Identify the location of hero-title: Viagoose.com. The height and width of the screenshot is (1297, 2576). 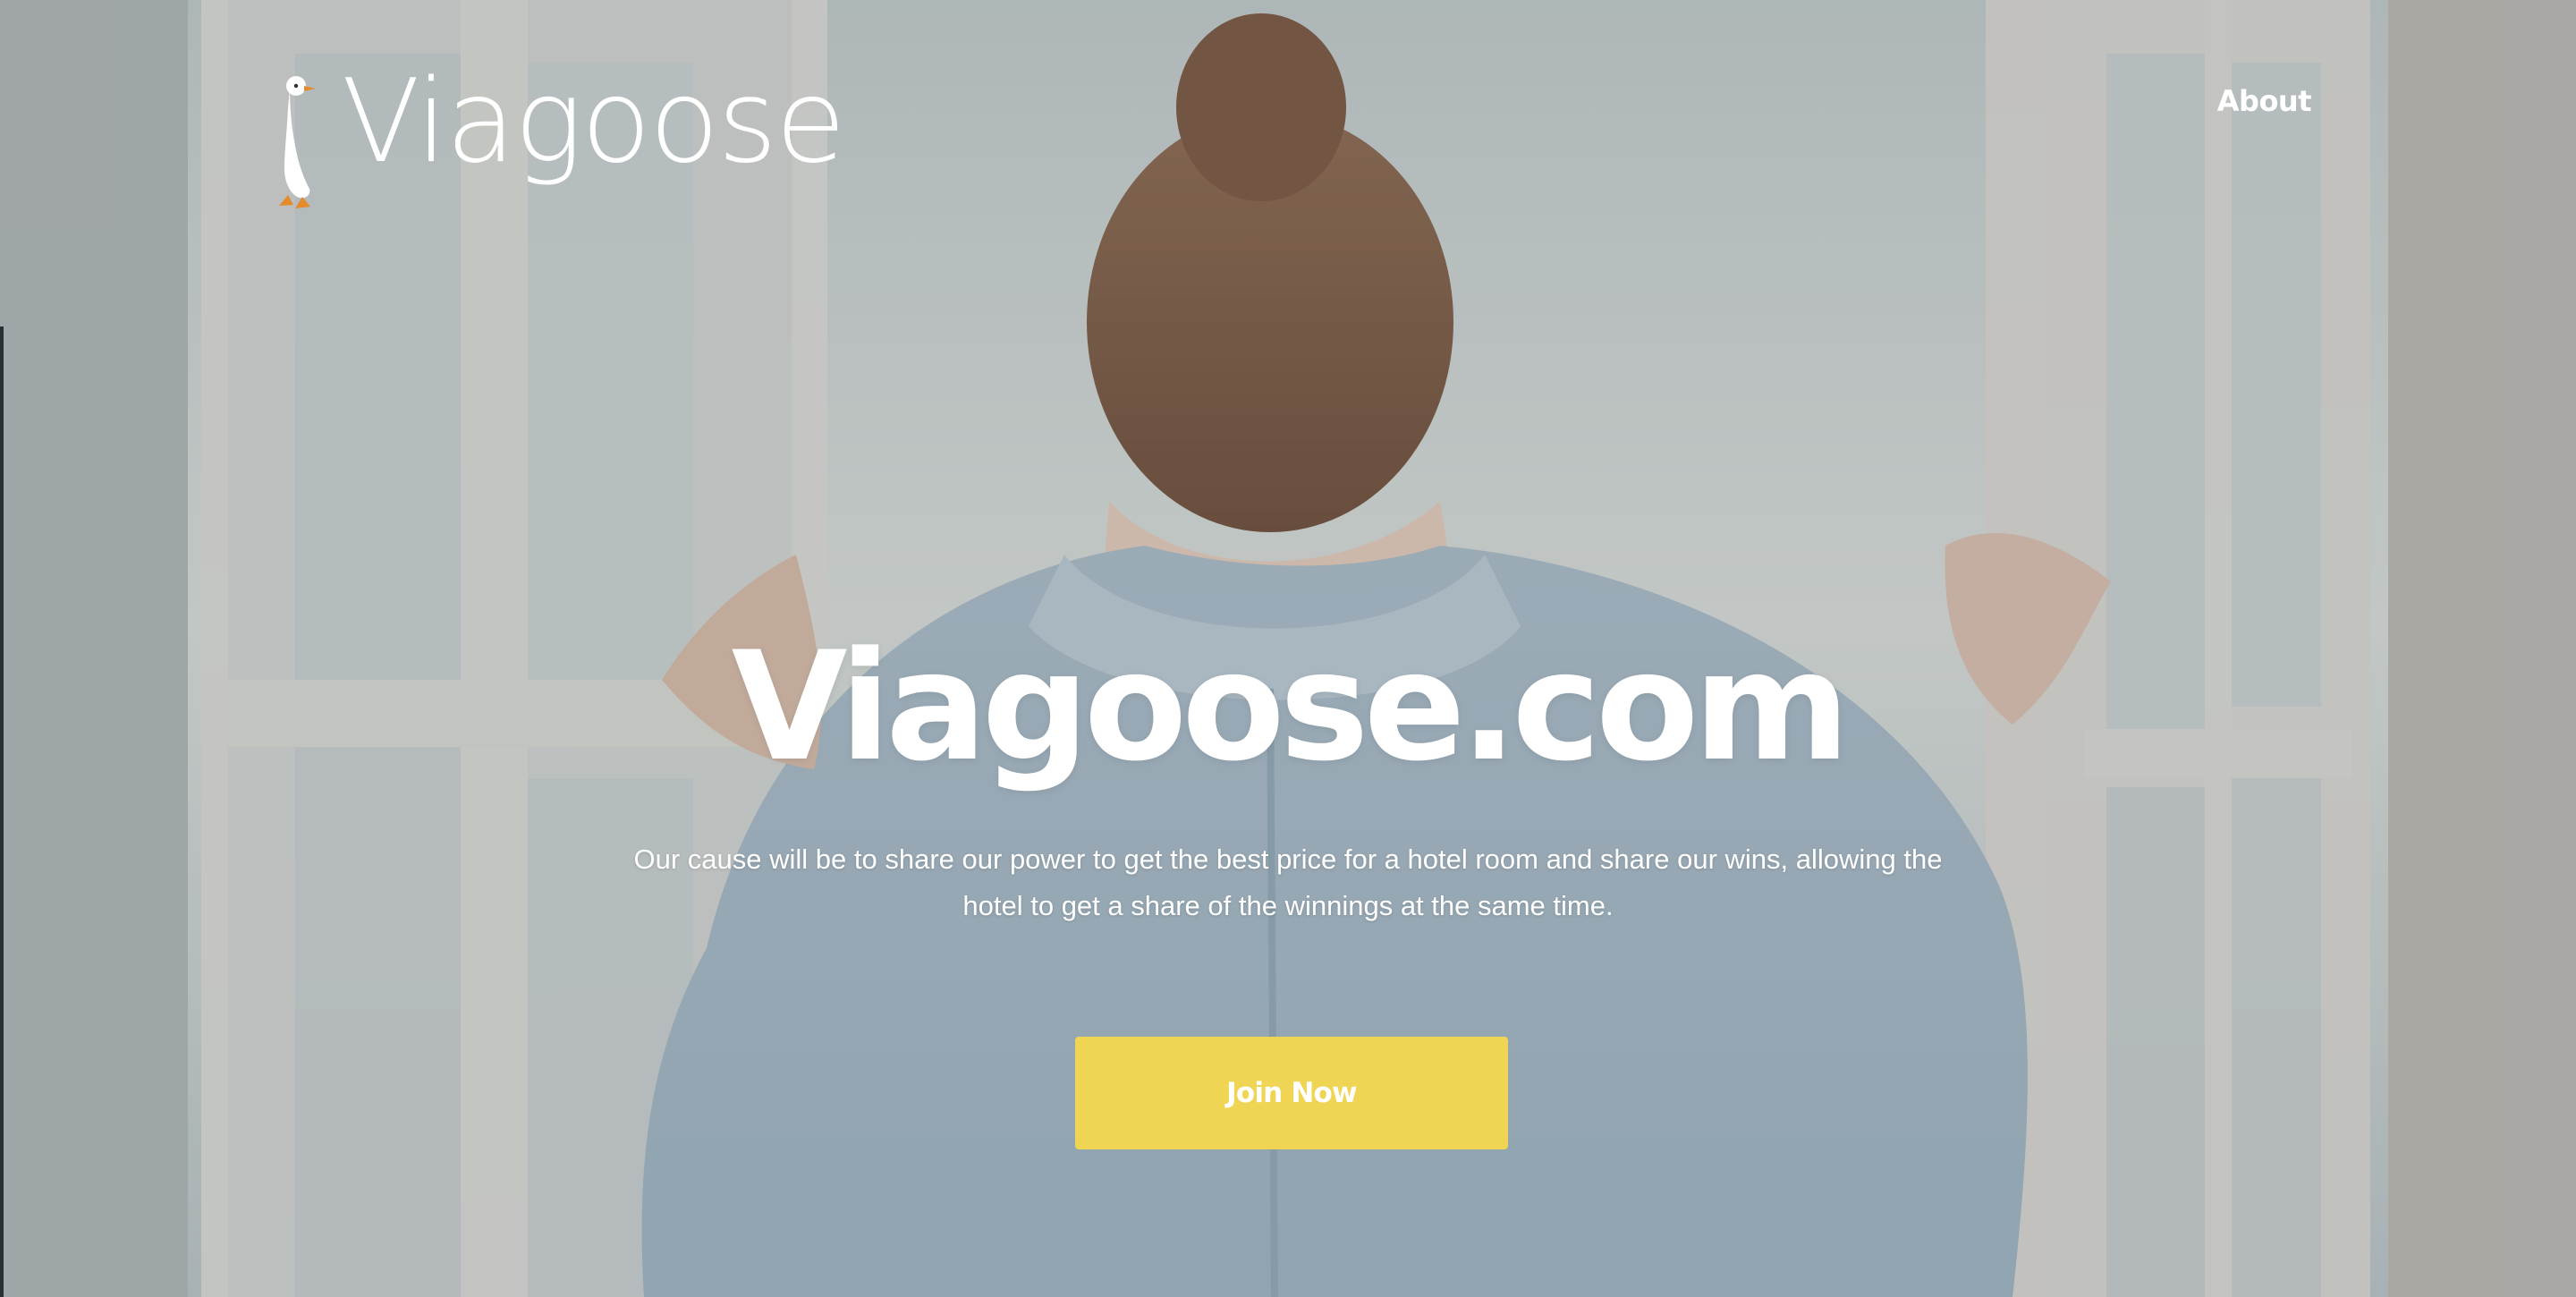
(1291, 706).